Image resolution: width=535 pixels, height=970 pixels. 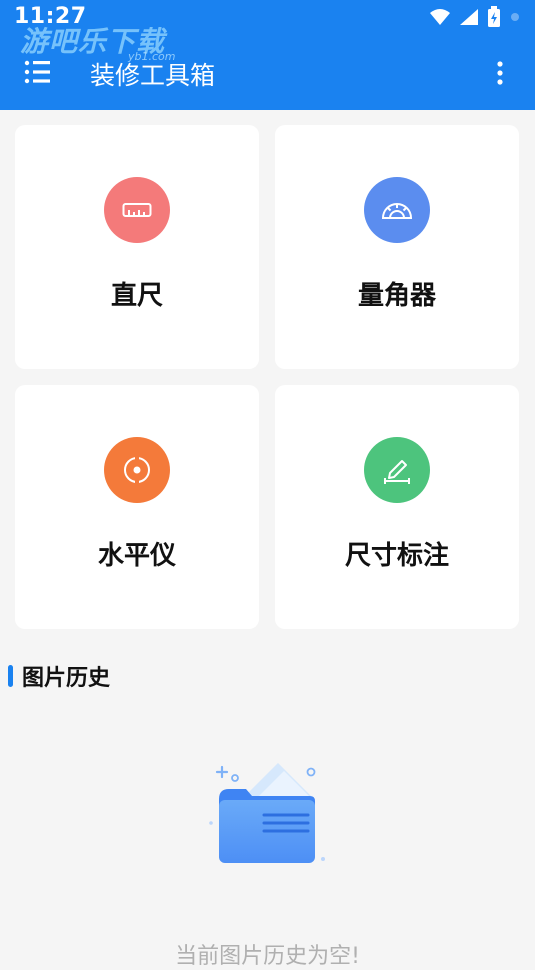 I want to click on battery-icon, so click(x=494, y=16).